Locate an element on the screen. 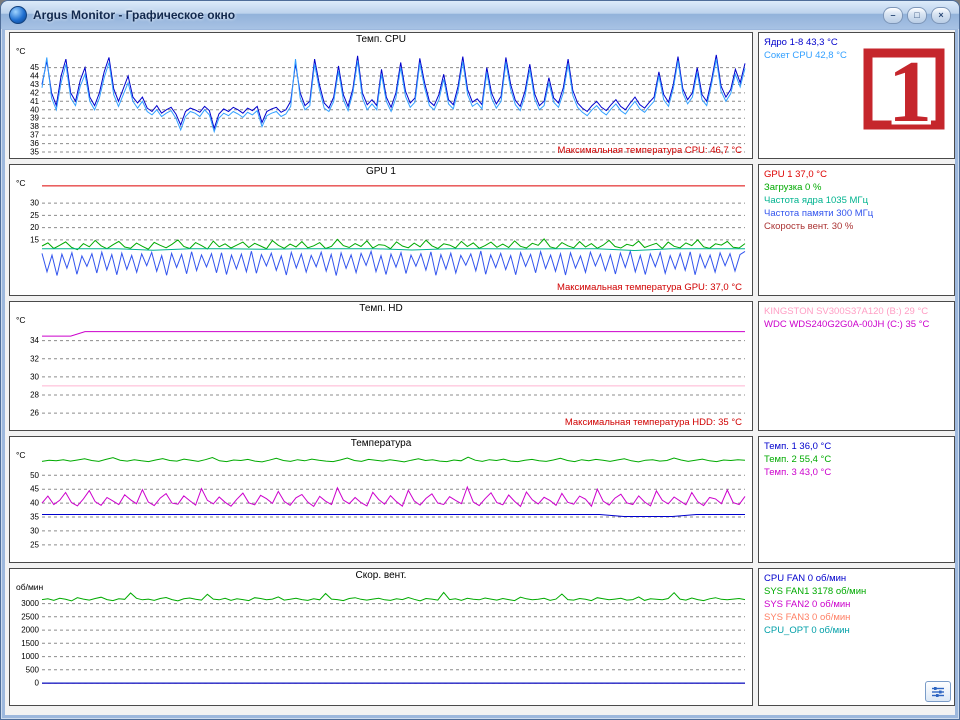 Image resolution: width=960 pixels, height=720 pixels. legend-item: WDC WDS240G2G0A-00JH (C:) 35 °C is located at coordinates (847, 324).